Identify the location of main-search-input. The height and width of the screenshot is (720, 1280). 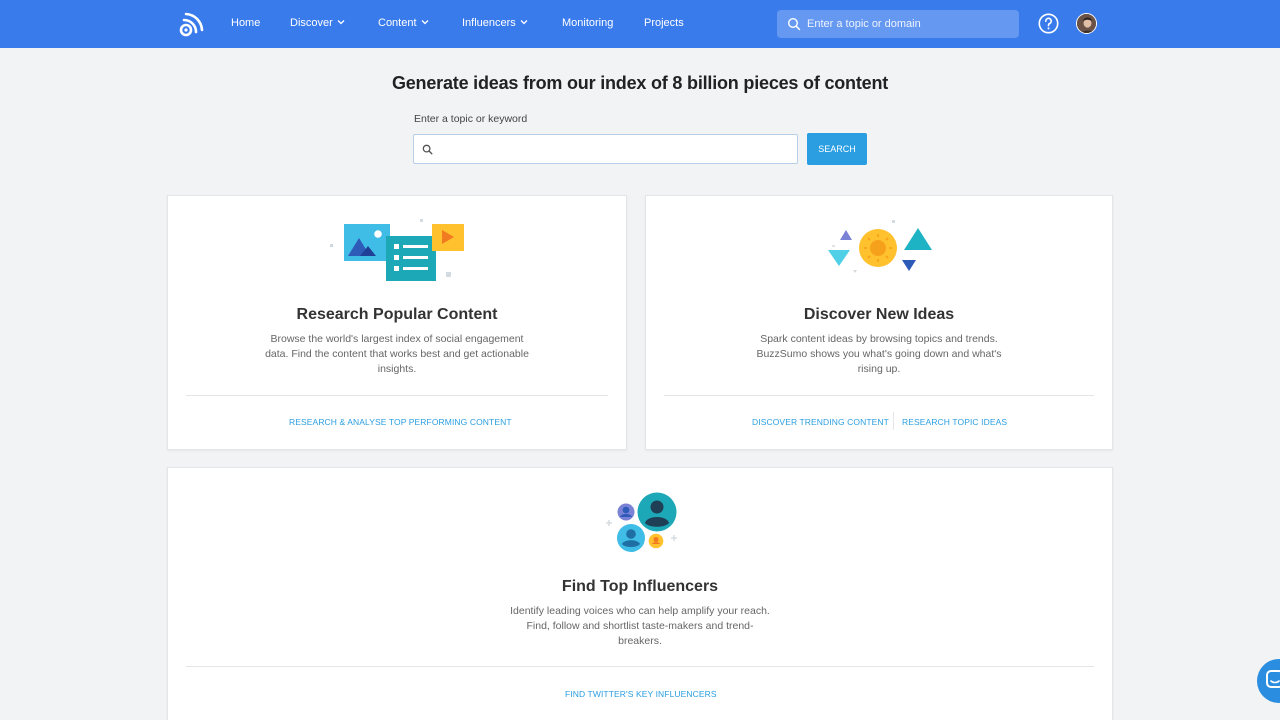
(615, 149).